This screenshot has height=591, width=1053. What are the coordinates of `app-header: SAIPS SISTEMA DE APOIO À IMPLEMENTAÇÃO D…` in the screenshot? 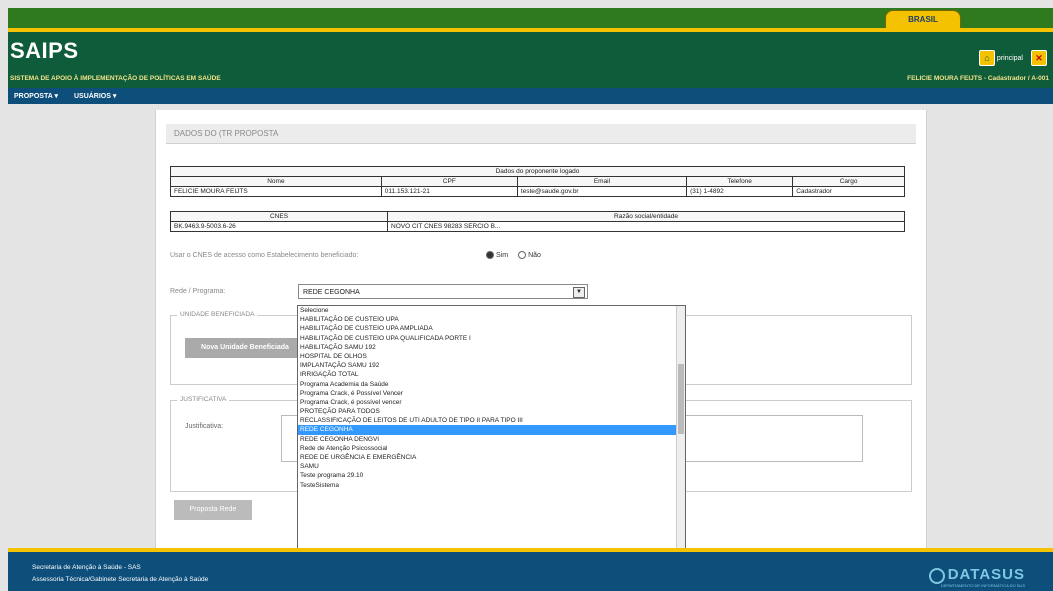 It's located at (530, 60).